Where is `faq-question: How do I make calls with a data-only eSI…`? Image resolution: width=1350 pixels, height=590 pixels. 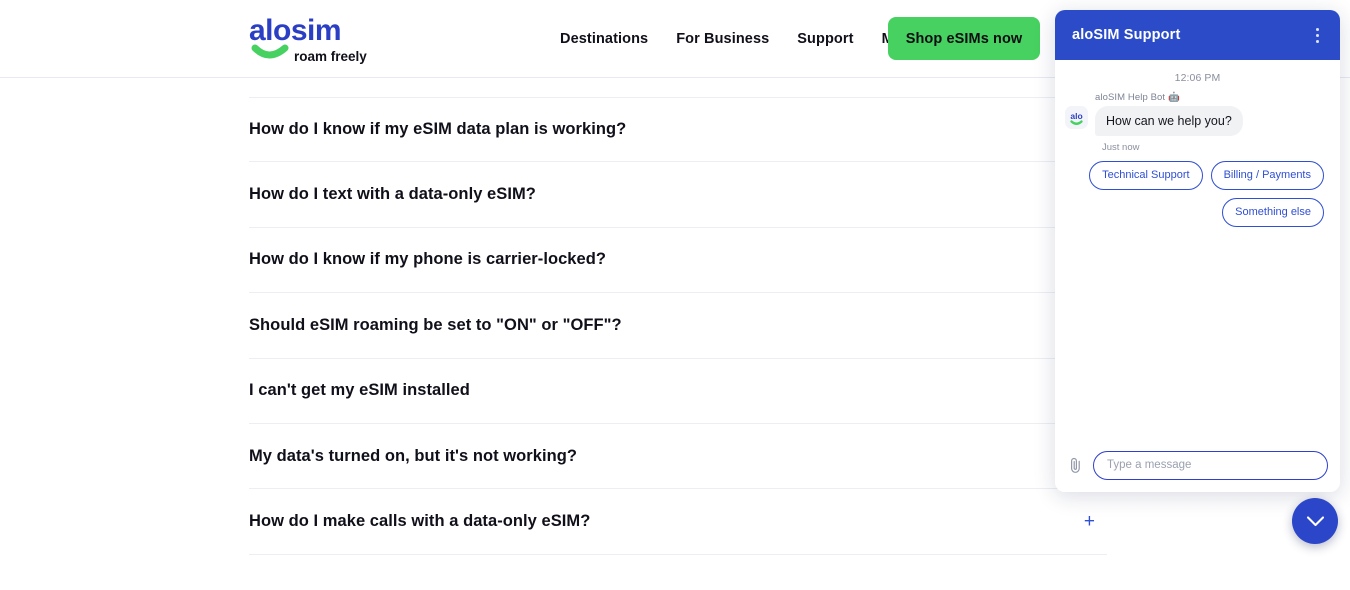
faq-question: How do I make calls with a data-only eSI… is located at coordinates (420, 521).